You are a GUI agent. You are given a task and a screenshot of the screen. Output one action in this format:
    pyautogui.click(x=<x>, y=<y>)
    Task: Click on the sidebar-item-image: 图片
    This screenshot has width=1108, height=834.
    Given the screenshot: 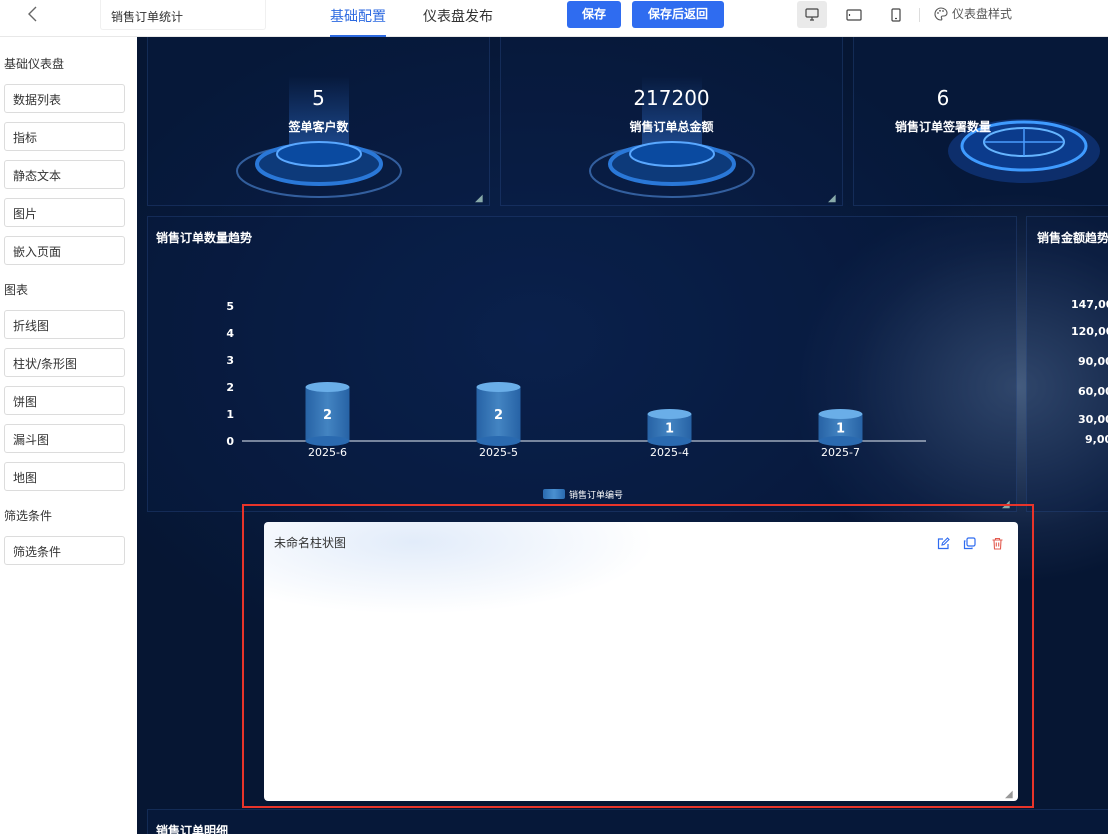 What is the action you would take?
    pyautogui.click(x=64, y=212)
    